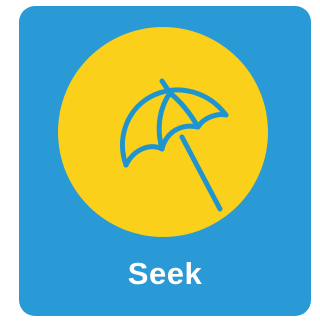  What do you see at coordinates (174, 145) in the screenshot?
I see `beach-umbrella-icon` at bounding box center [174, 145].